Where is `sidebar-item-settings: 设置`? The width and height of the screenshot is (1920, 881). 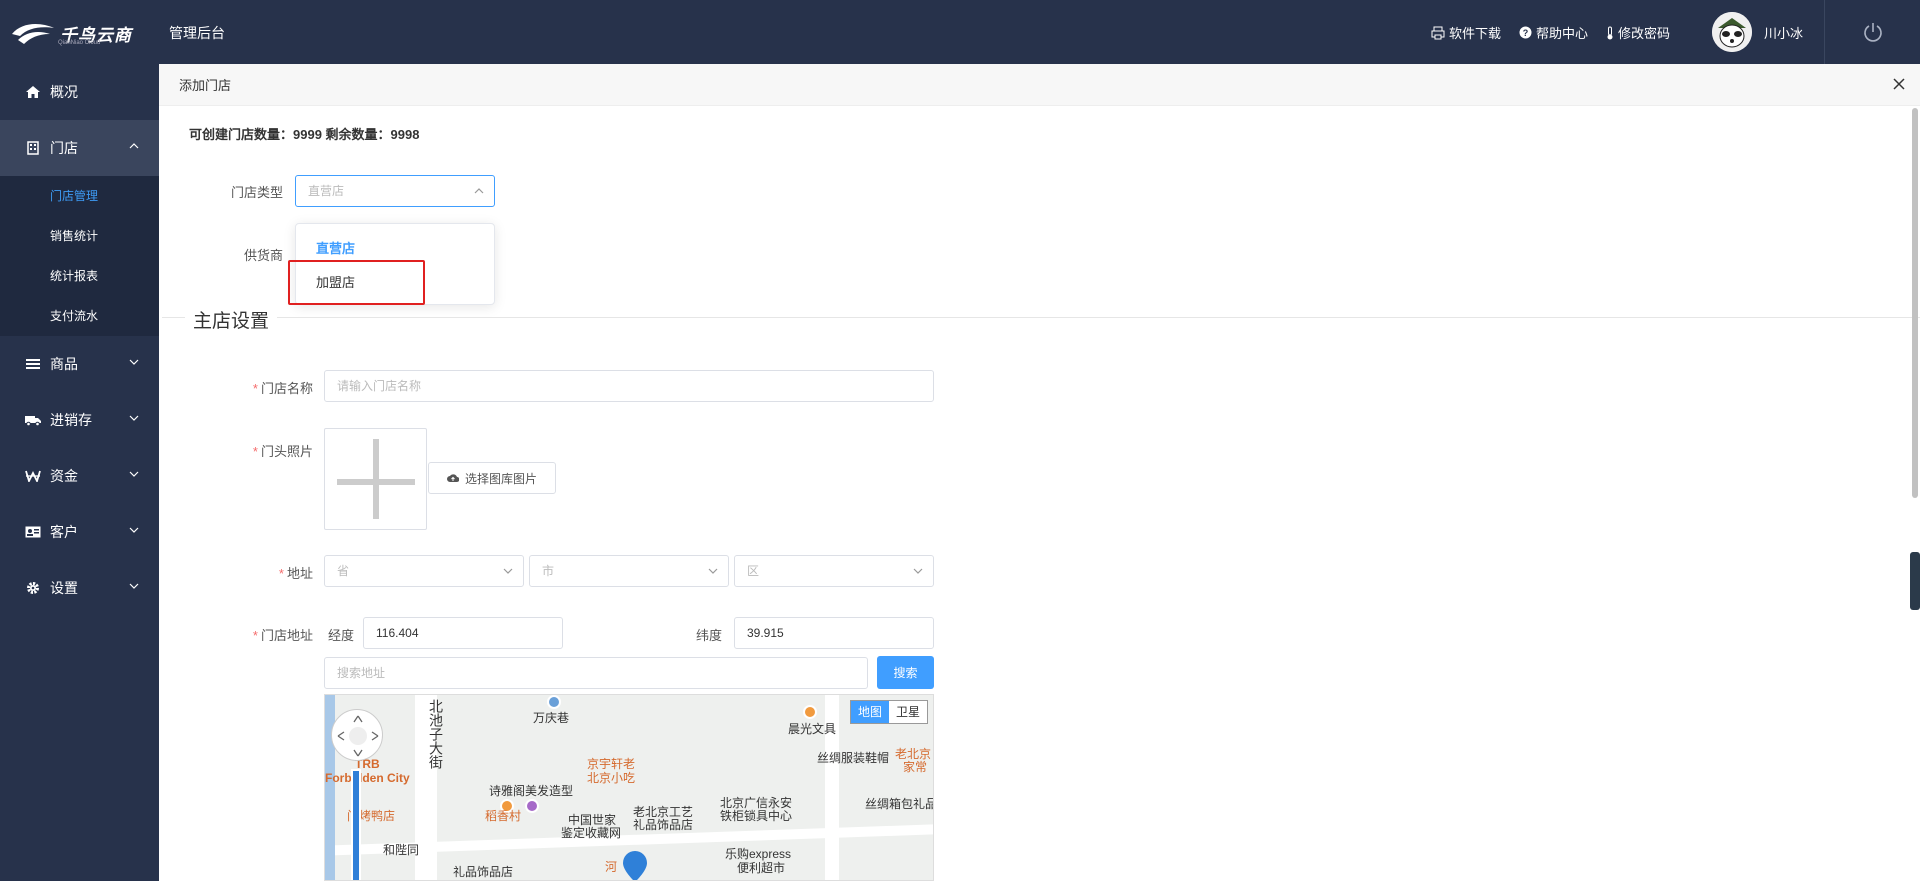 sidebar-item-settings: 设置 is located at coordinates (79, 588).